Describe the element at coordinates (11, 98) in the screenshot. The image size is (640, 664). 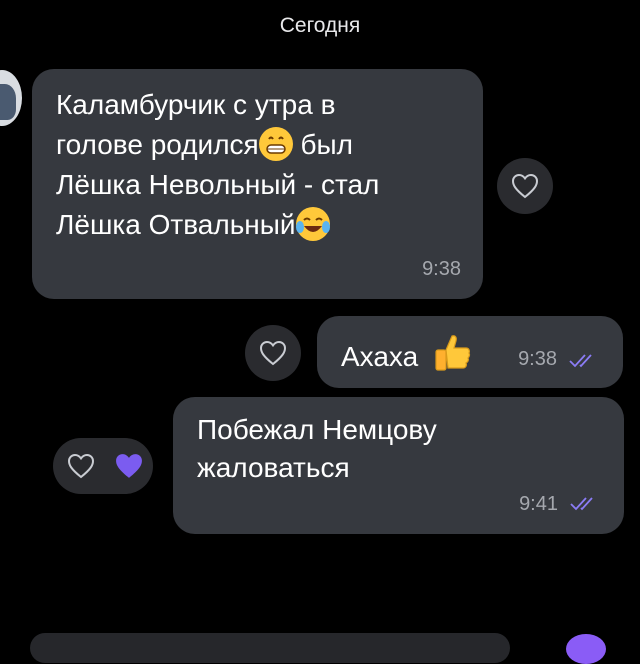
I see `sender-avatar` at that location.